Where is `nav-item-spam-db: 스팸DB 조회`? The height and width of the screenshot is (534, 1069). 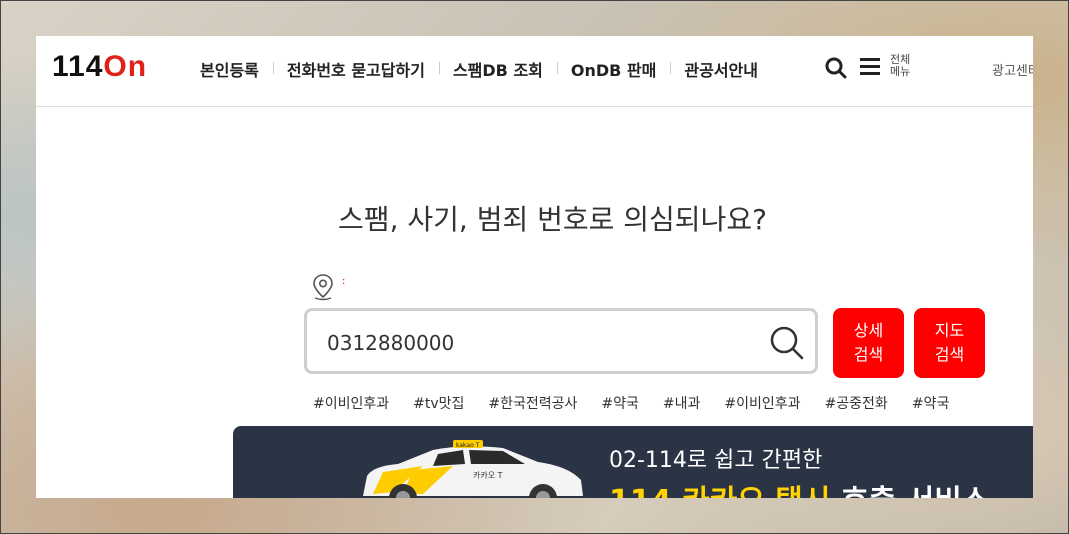 nav-item-spam-db: 스팸DB 조회 is located at coordinates (497, 69).